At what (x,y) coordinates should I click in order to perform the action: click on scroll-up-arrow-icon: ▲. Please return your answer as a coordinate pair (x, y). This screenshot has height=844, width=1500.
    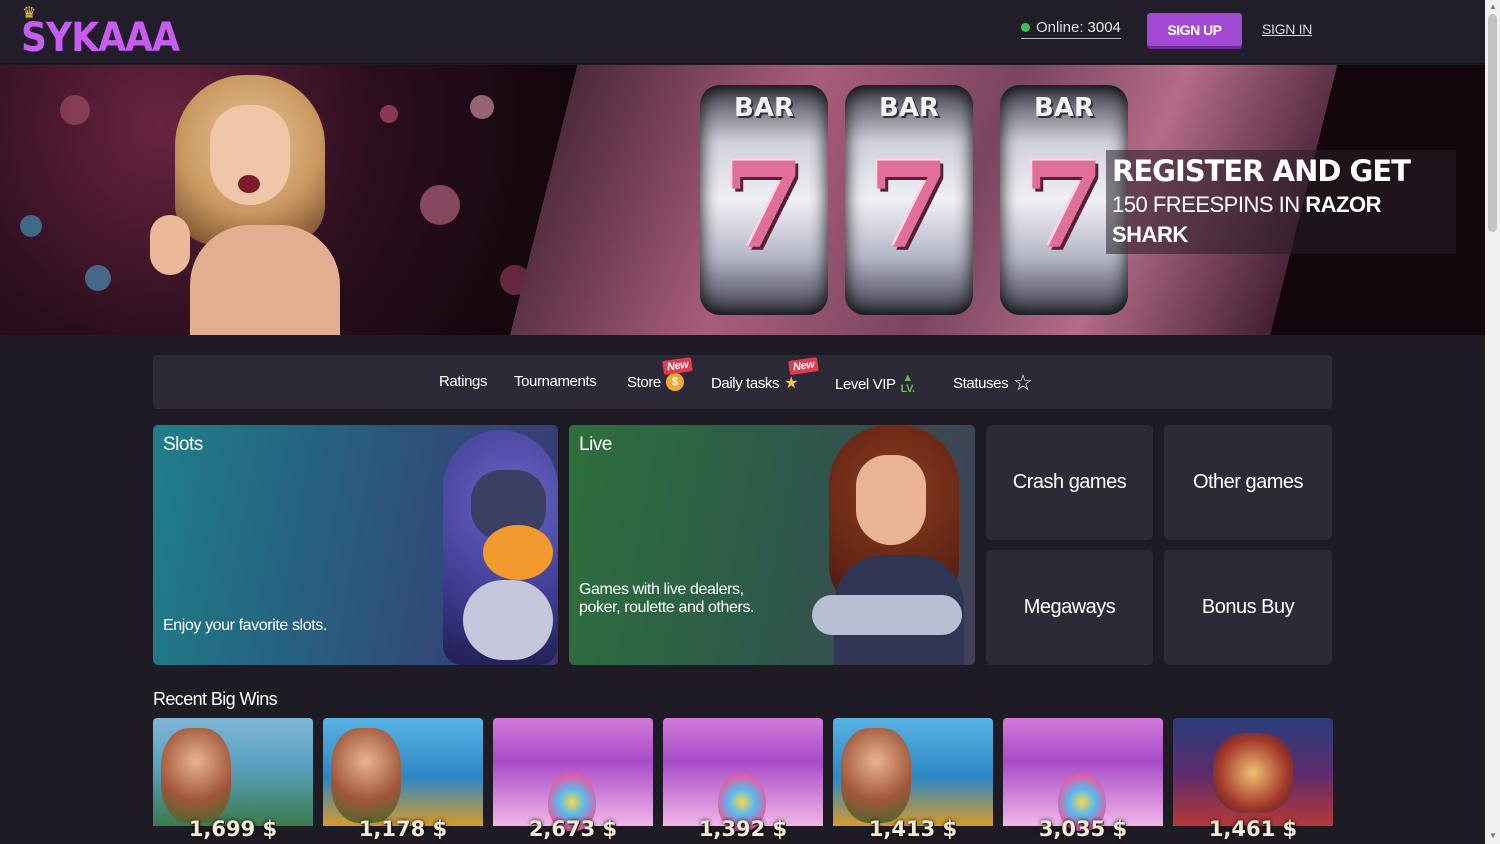
    Looking at the image, I should click on (1493, 7).